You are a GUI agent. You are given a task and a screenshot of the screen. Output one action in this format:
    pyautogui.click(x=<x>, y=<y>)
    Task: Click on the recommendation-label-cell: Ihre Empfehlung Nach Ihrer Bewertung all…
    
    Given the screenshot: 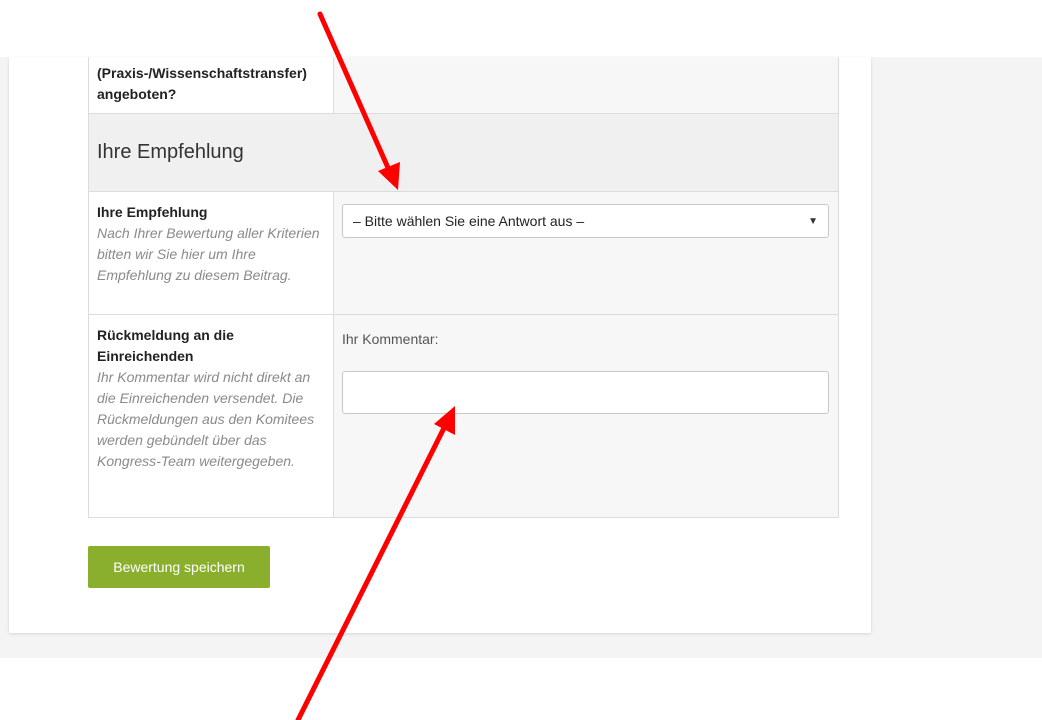 What is the action you would take?
    pyautogui.click(x=211, y=253)
    